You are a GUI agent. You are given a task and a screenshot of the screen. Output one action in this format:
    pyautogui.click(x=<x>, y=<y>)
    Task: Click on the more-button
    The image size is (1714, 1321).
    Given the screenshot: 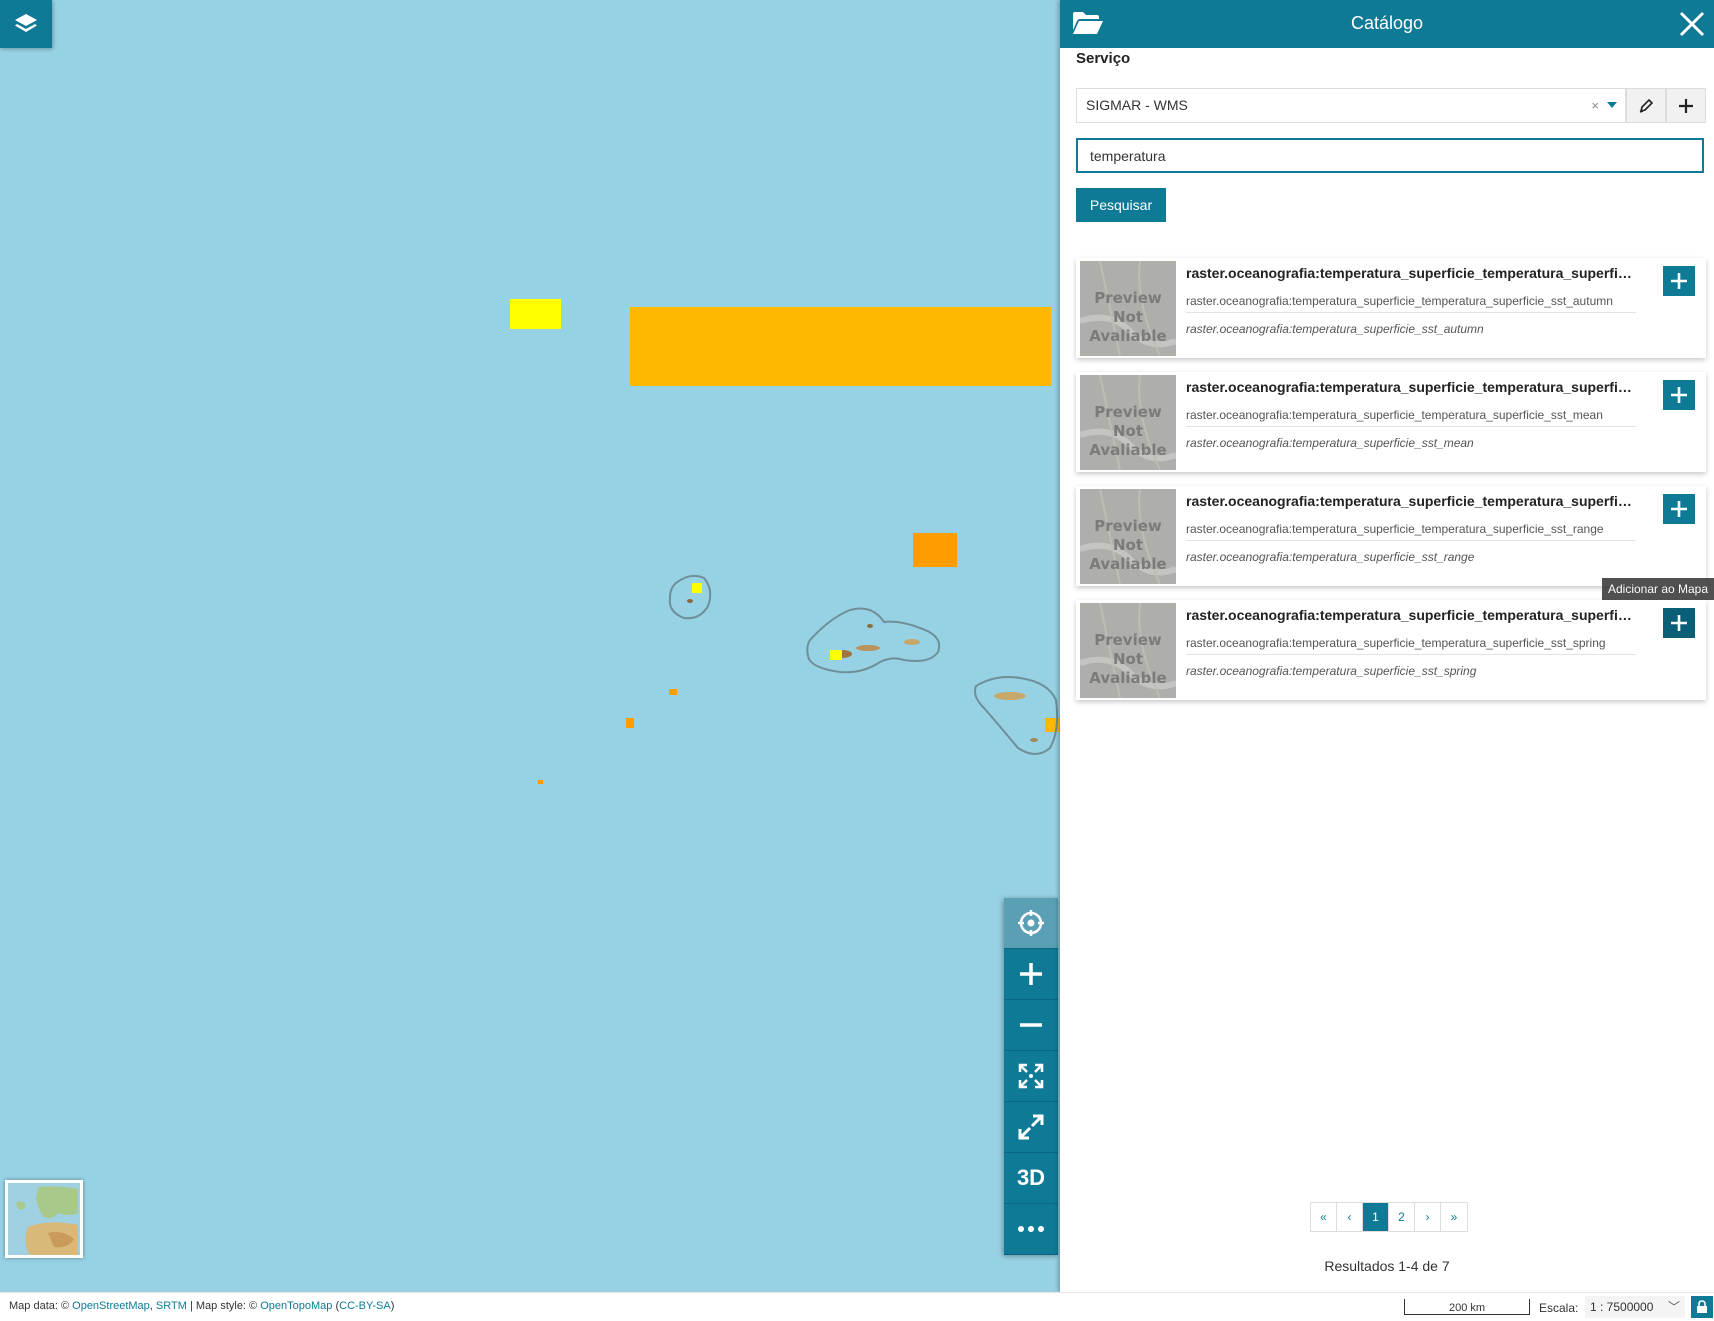 What is the action you would take?
    pyautogui.click(x=1031, y=1229)
    